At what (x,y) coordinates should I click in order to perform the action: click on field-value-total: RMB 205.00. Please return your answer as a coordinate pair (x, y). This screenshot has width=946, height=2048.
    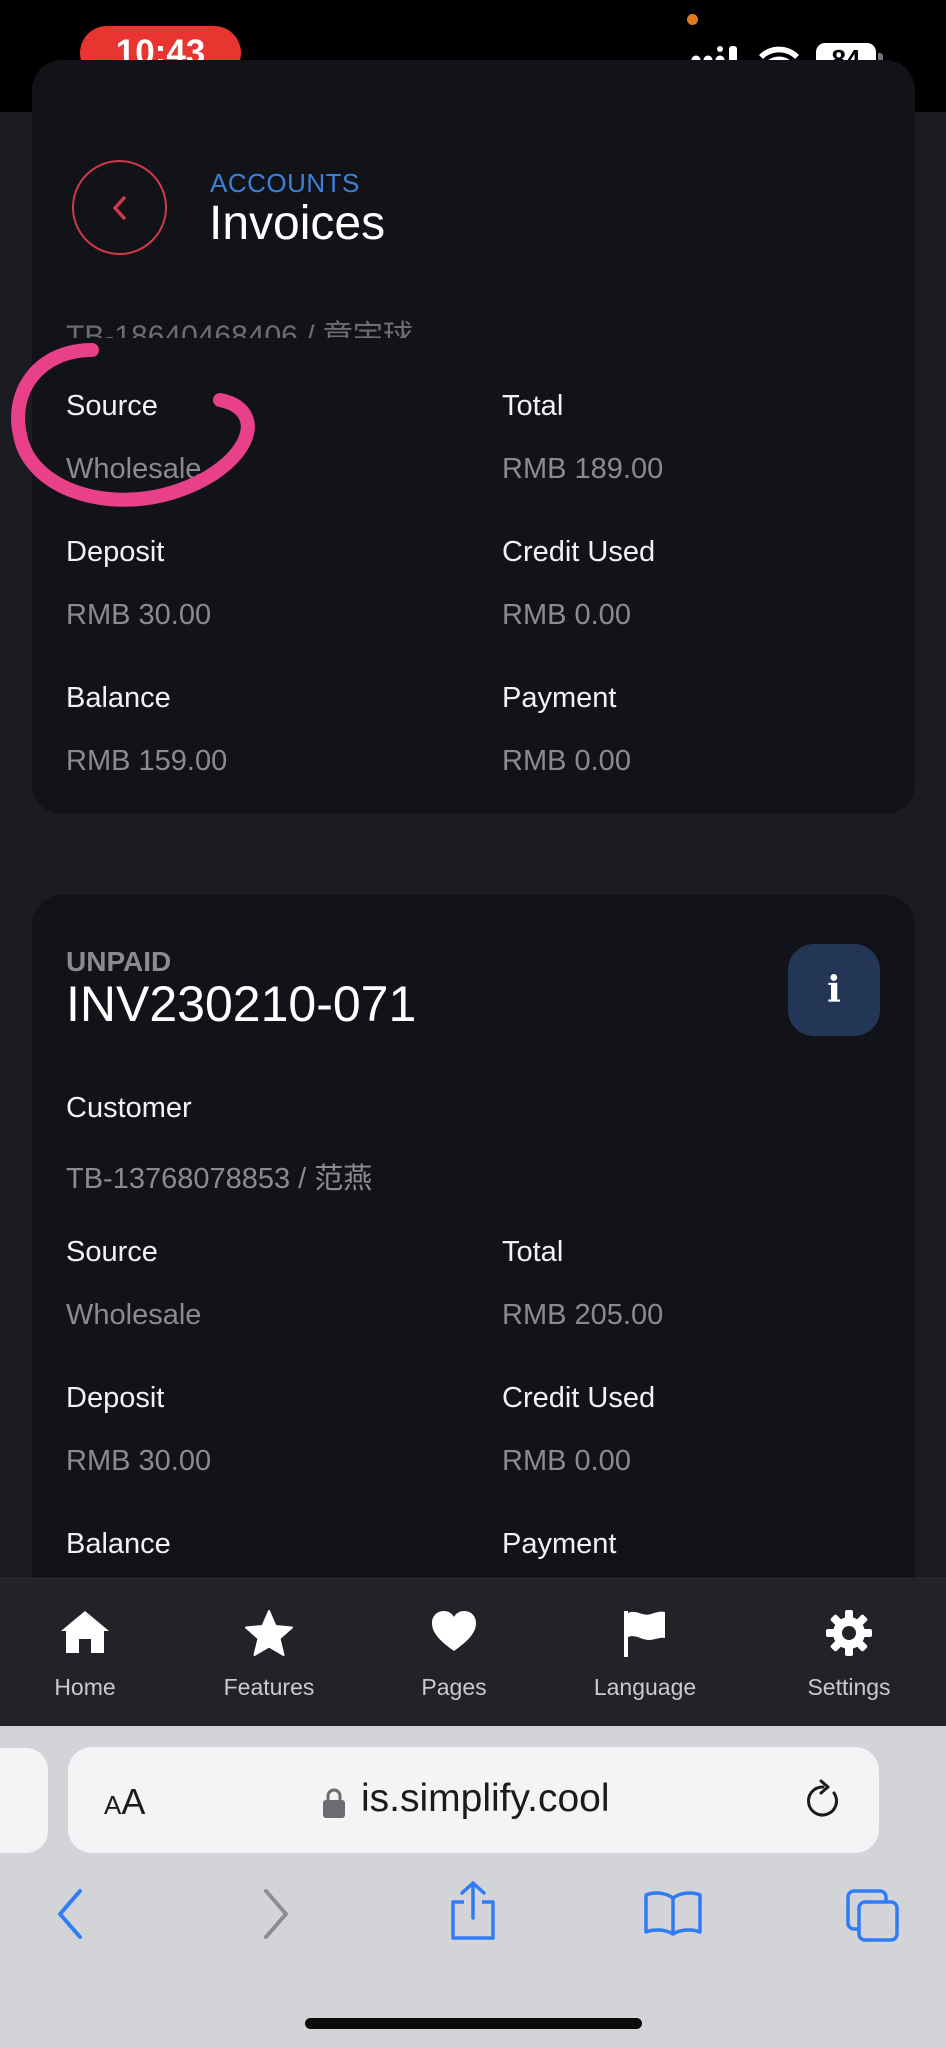
    Looking at the image, I should click on (583, 1315).